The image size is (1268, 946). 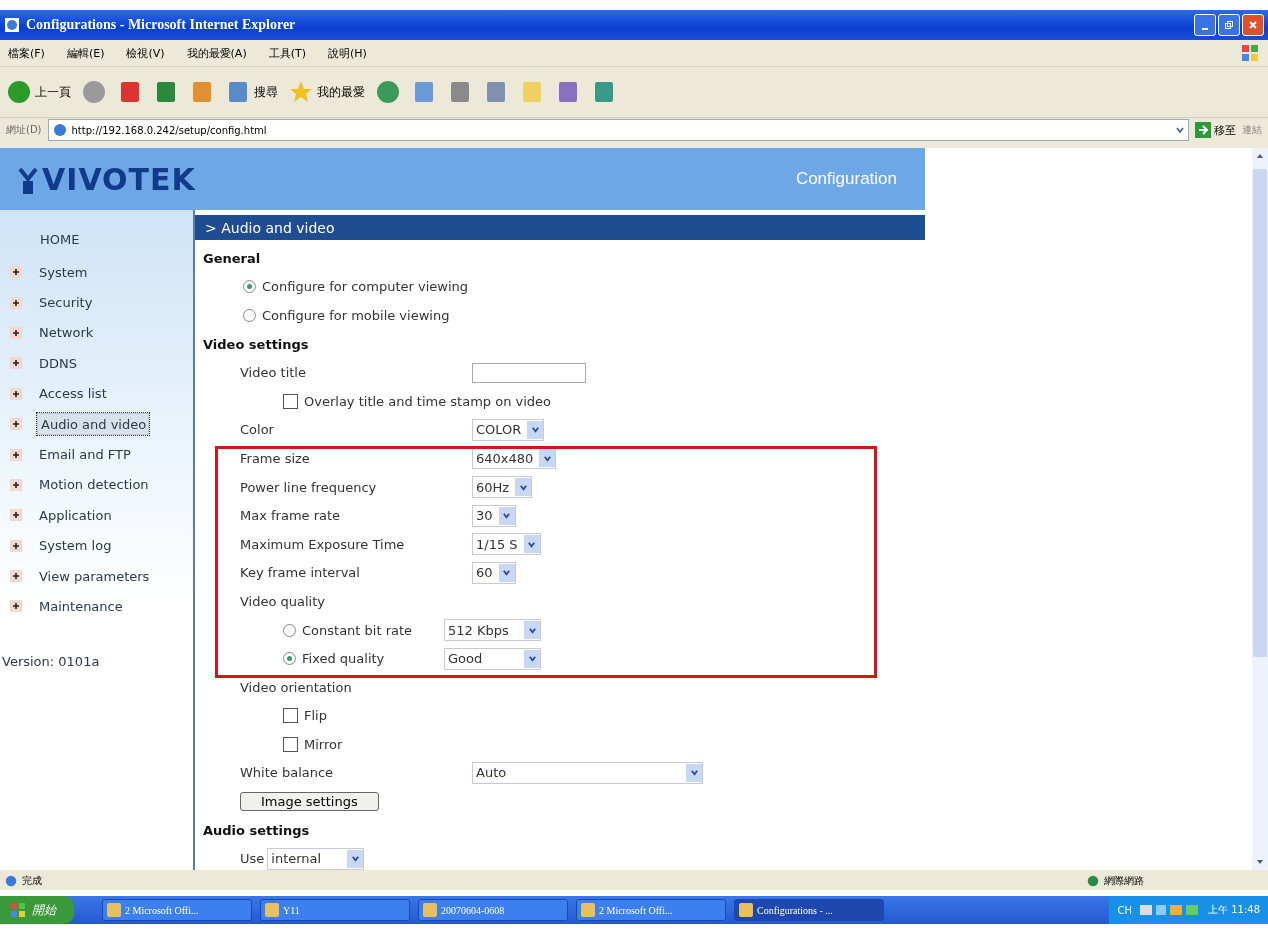 What do you see at coordinates (251, 92) in the screenshot?
I see `toolbar-button: 搜尋` at bounding box center [251, 92].